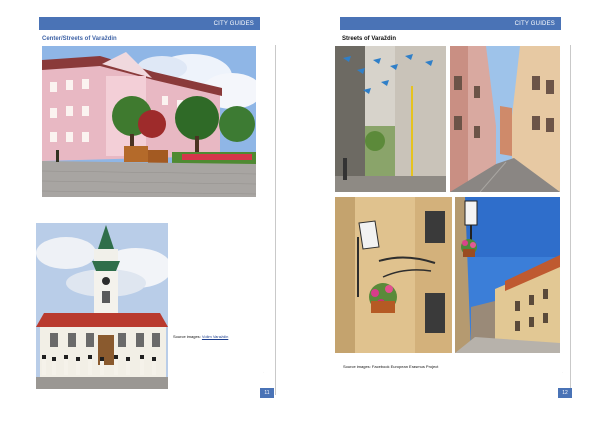 The height and width of the screenshot is (424, 600). What do you see at coordinates (149, 121) in the screenshot?
I see `photo-pink-palace-square` at bounding box center [149, 121].